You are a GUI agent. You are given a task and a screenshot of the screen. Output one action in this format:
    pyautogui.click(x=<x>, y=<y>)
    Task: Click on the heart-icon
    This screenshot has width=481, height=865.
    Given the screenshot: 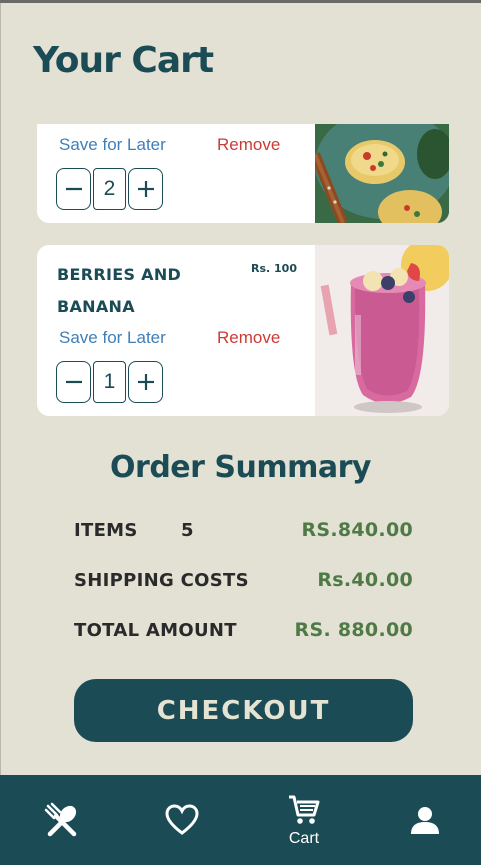 What is the action you would take?
    pyautogui.click(x=182, y=819)
    